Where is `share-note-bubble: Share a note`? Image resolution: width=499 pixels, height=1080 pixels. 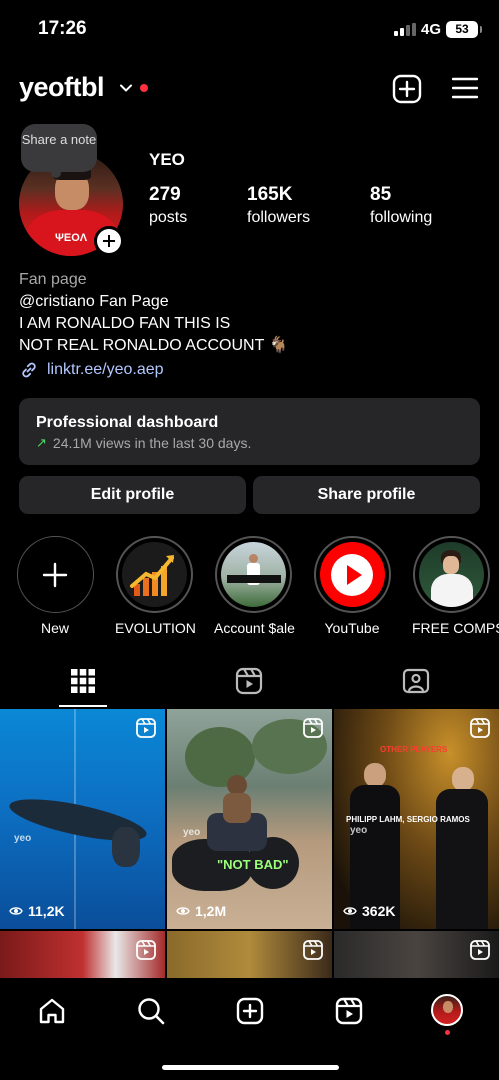 share-note-bubble: Share a note is located at coordinates (59, 151).